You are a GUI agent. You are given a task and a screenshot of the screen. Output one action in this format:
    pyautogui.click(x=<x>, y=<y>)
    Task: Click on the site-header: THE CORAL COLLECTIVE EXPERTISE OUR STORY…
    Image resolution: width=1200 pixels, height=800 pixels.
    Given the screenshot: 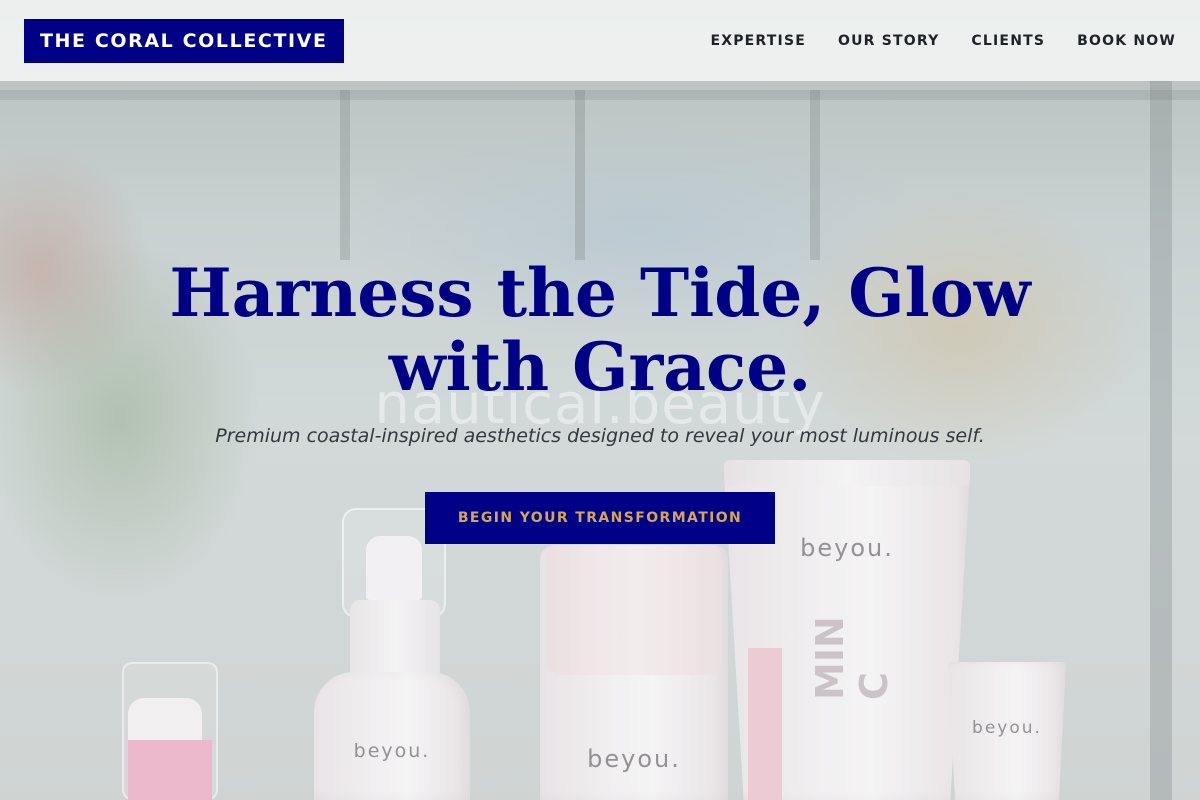 What is the action you would take?
    pyautogui.click(x=600, y=40)
    